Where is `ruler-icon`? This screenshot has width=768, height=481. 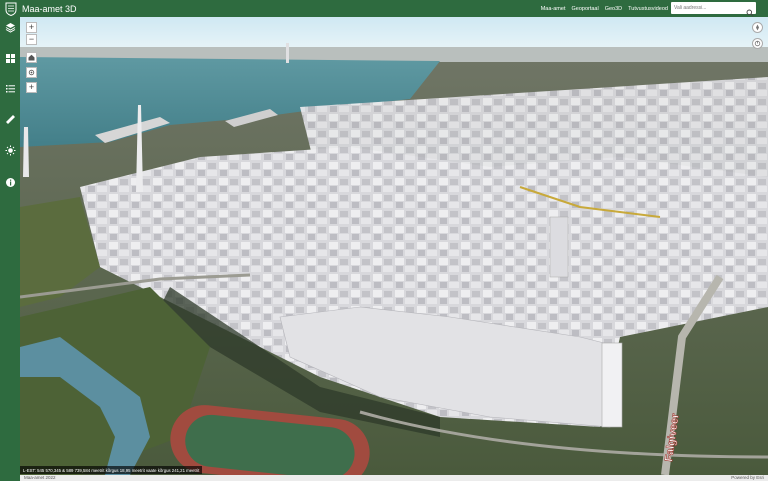
ruler-icon is located at coordinates (10, 119).